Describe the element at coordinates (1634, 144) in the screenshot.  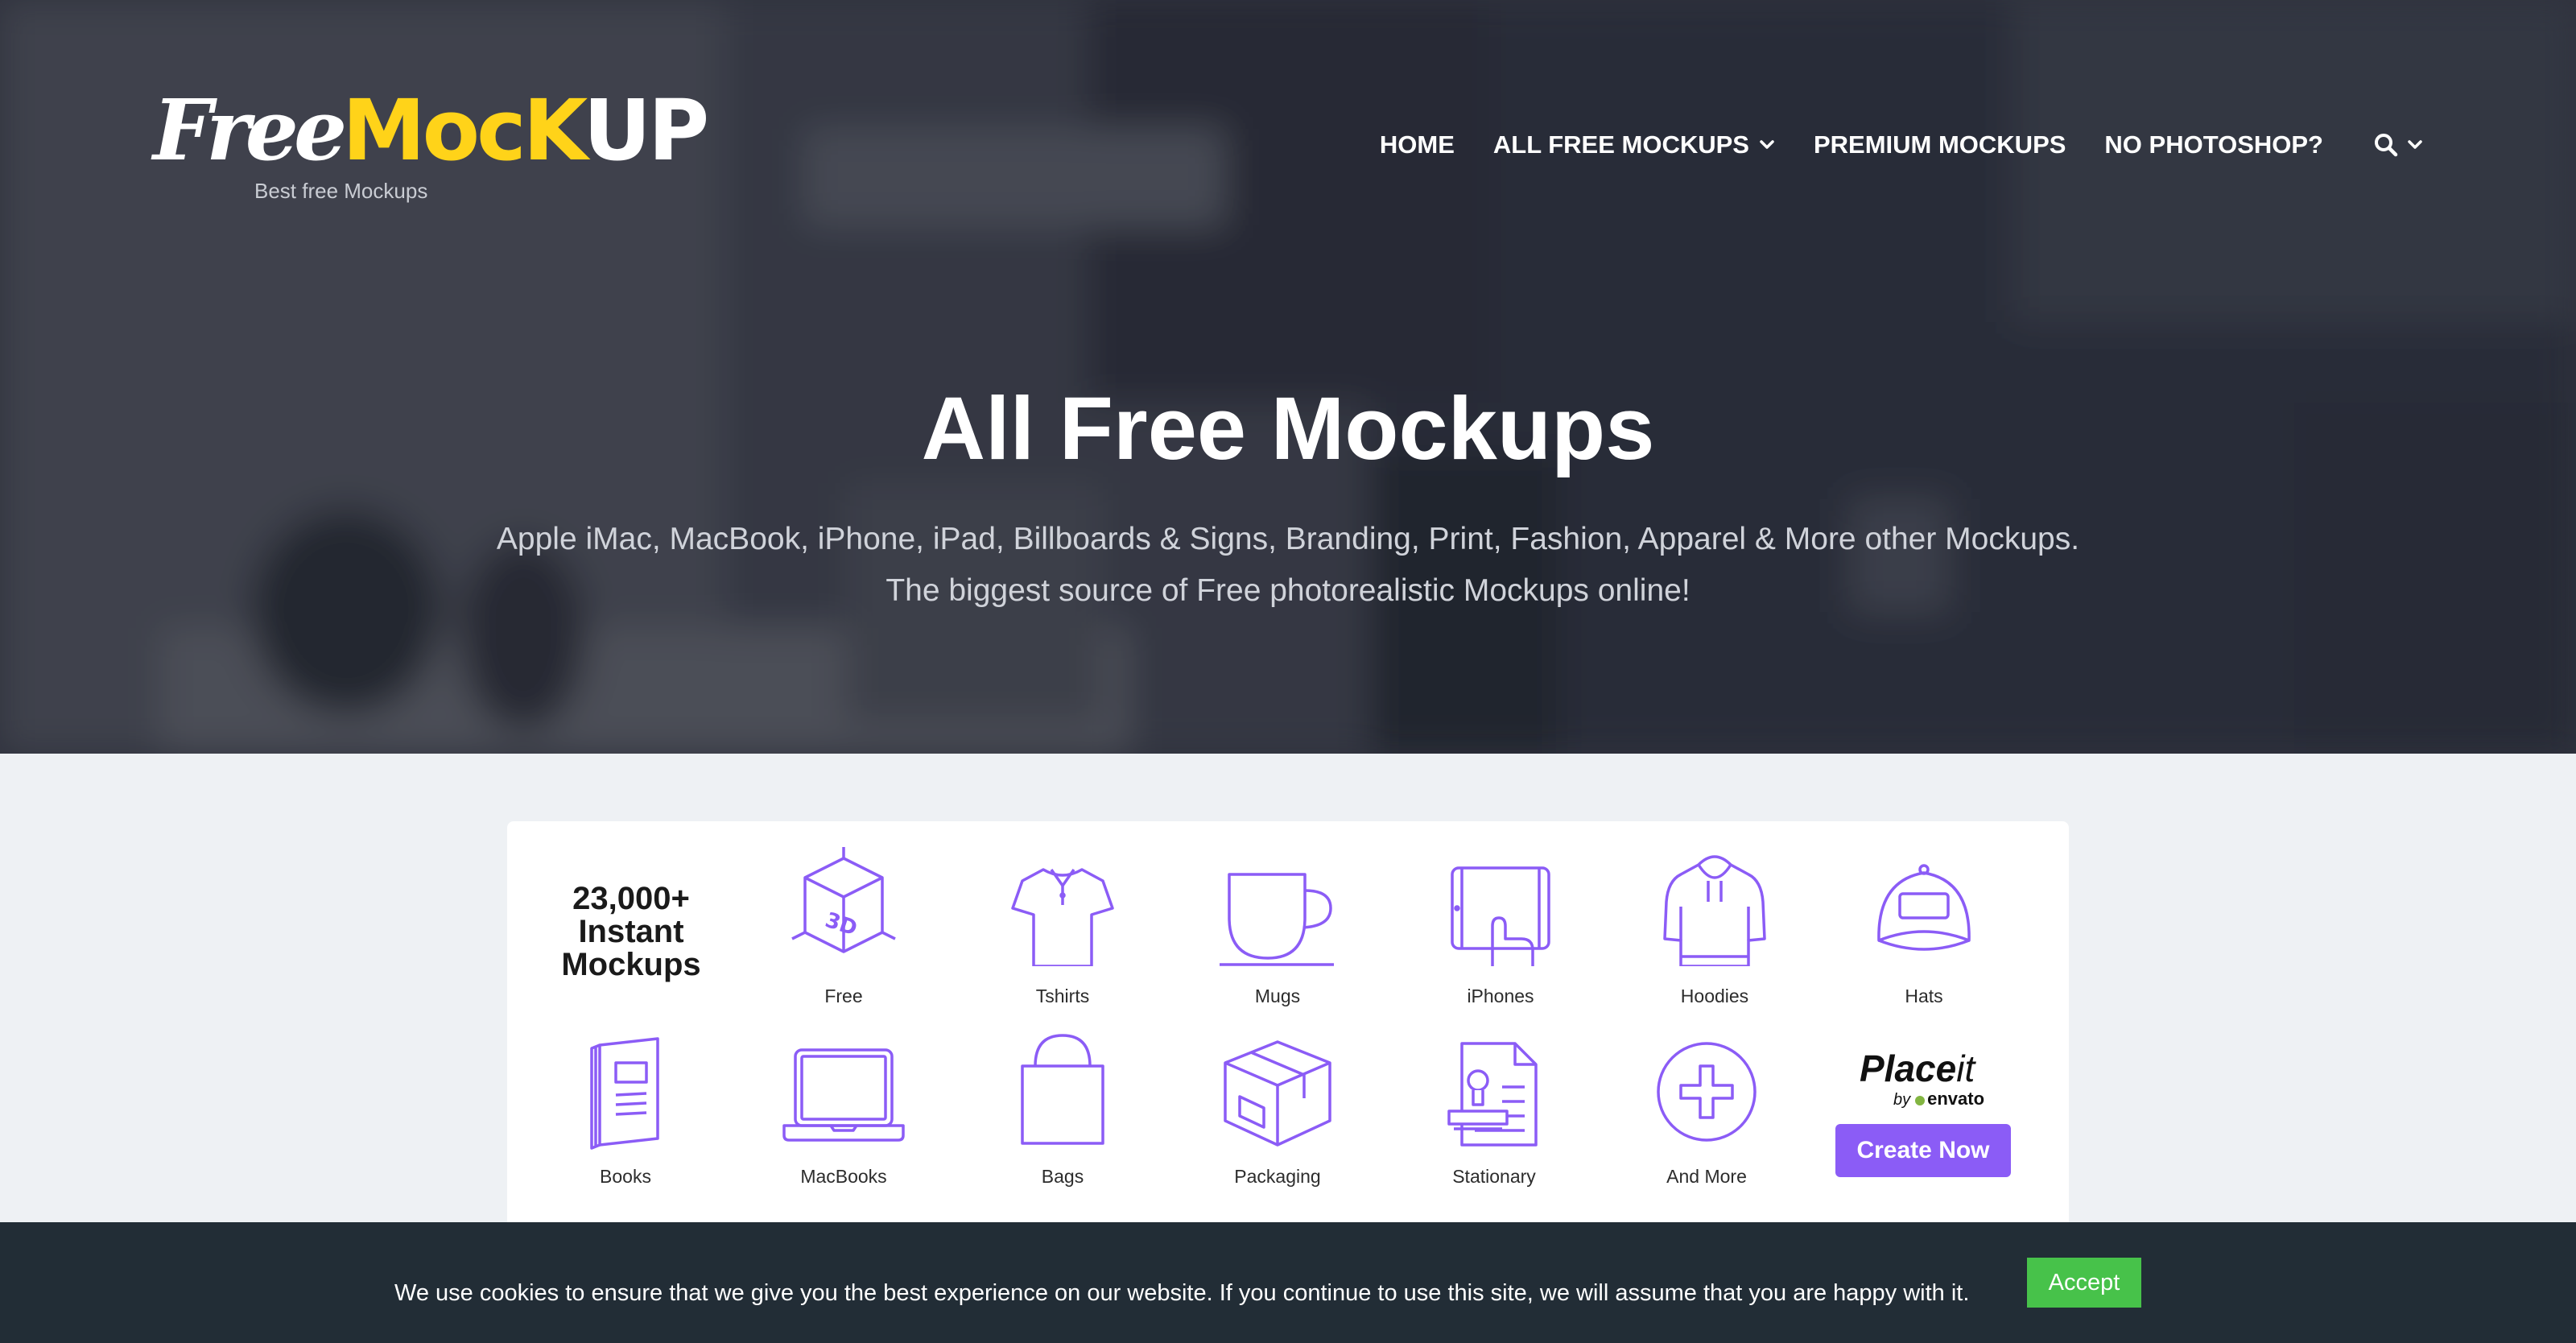
I see `nav-item-all-free-mockups: ALL FREE MOCKUPS` at that location.